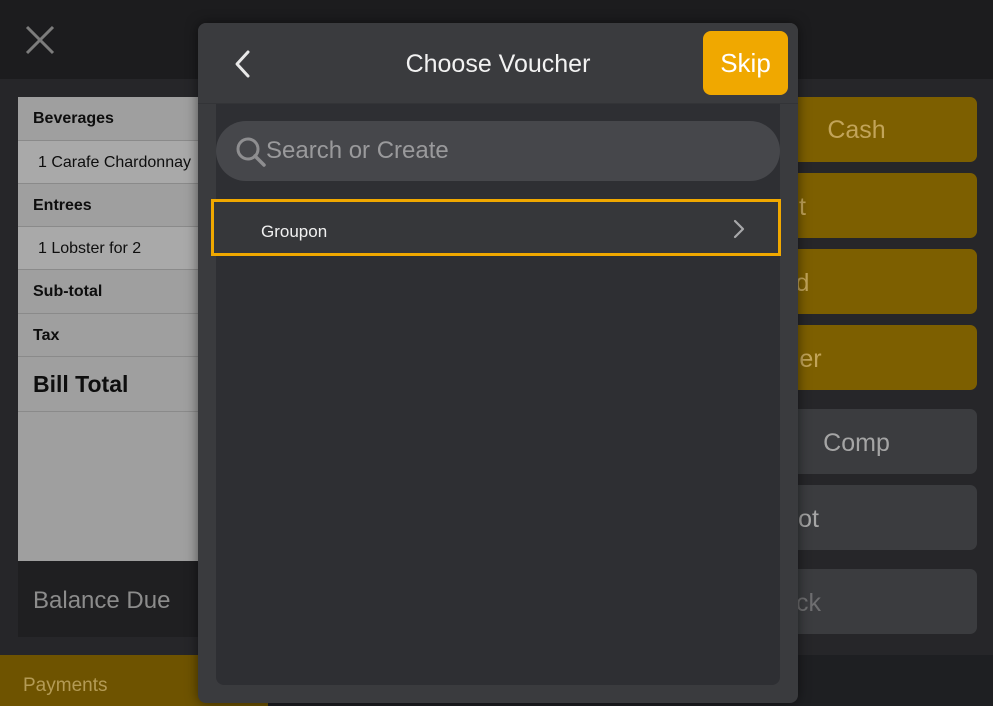 The width and height of the screenshot is (993, 706). Describe the element at coordinates (65, 685) in the screenshot. I see `payments-label: Payments` at that location.